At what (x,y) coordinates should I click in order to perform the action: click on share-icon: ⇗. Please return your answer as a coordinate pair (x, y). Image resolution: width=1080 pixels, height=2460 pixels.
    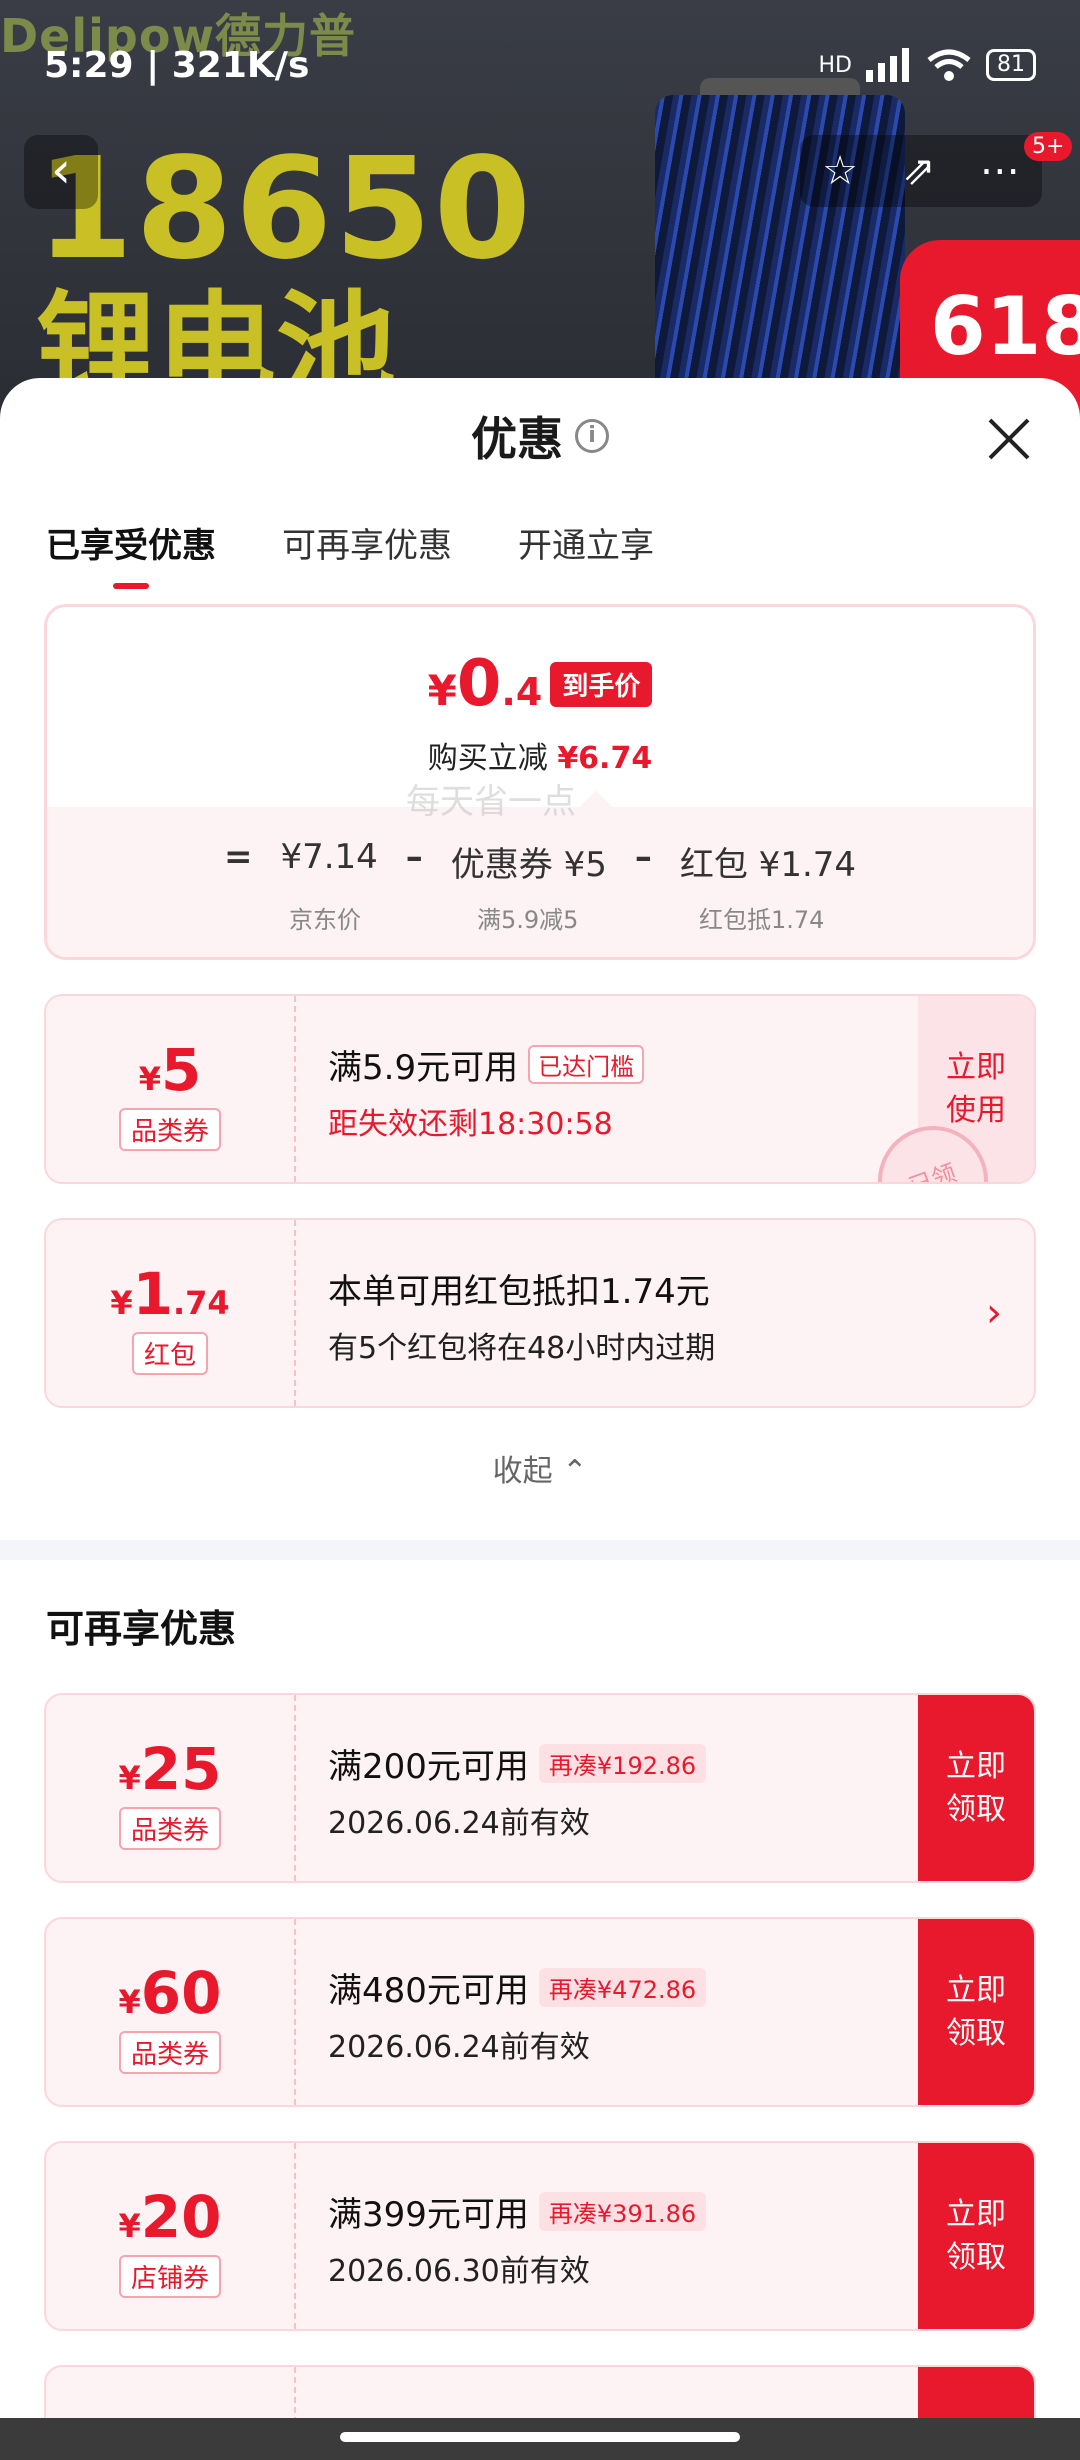
    Looking at the image, I should click on (919, 171).